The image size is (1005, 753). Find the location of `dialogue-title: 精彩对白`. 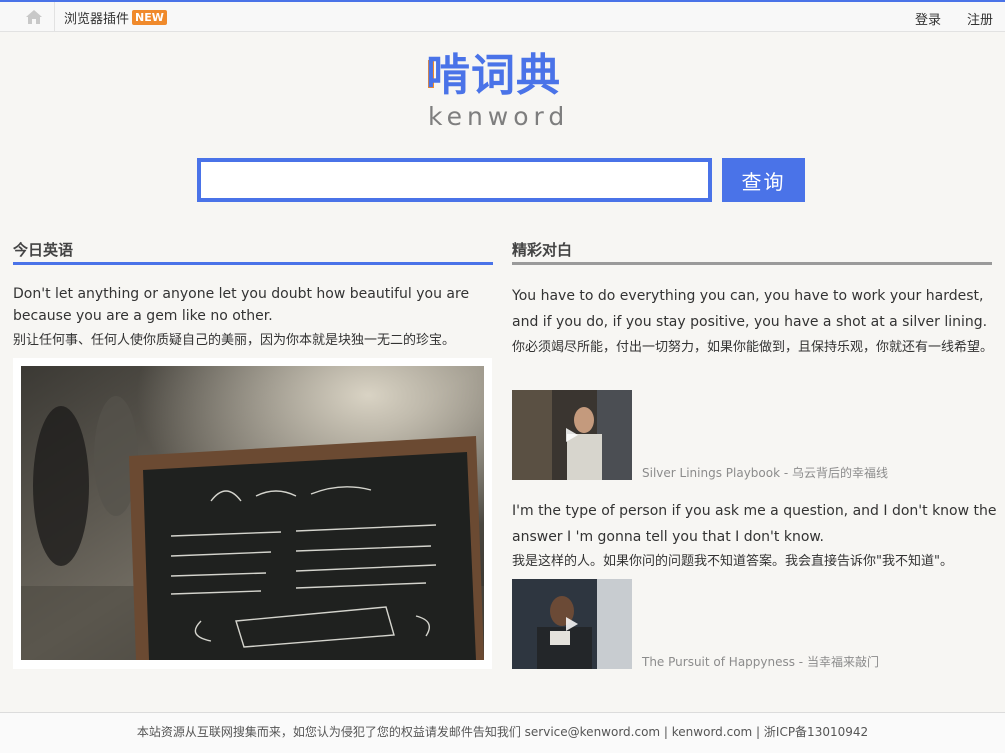

dialogue-title: 精彩对白 is located at coordinates (542, 250).